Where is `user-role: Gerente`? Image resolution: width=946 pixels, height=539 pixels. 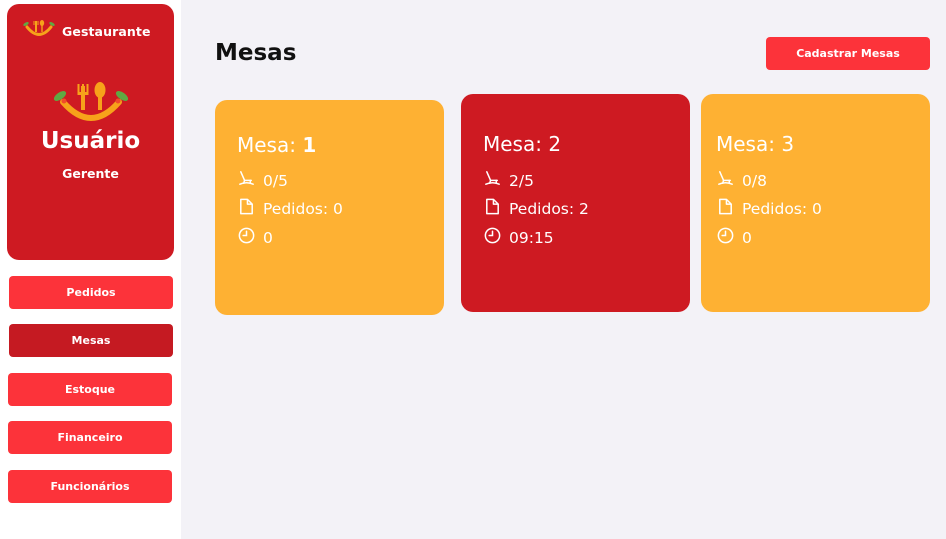
user-role: Gerente is located at coordinates (90, 173).